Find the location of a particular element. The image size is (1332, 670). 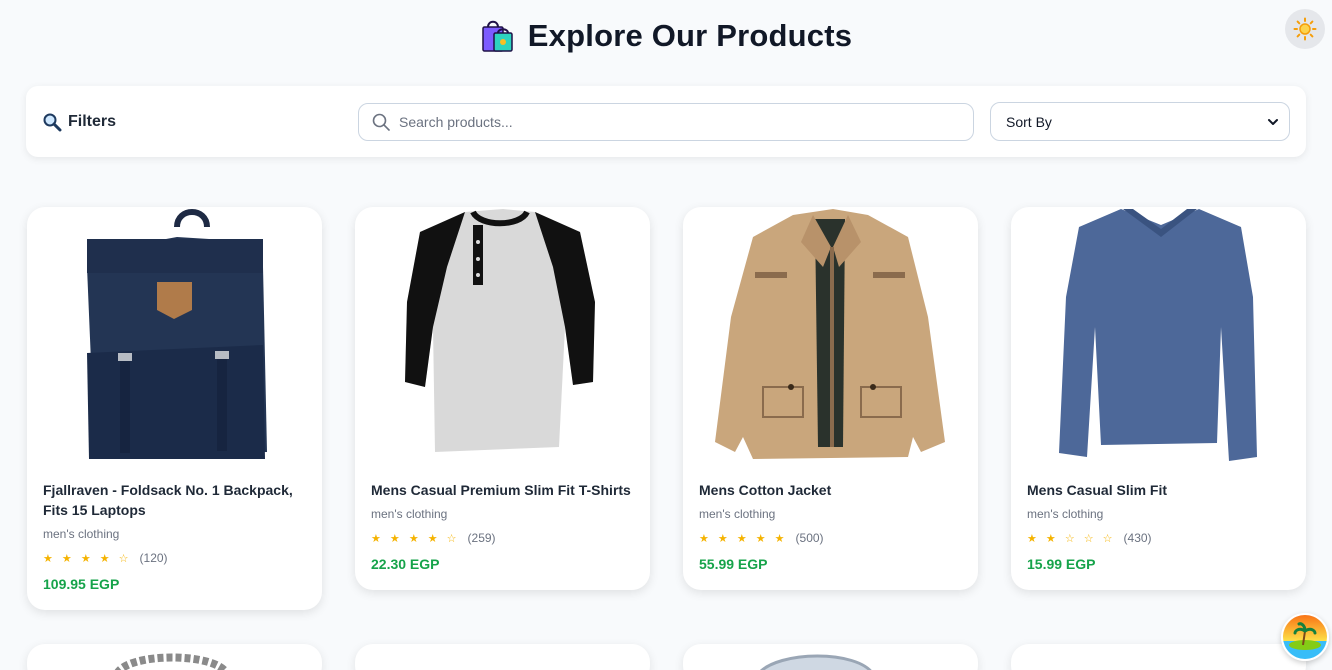

sun-icon is located at coordinates (1305, 29).